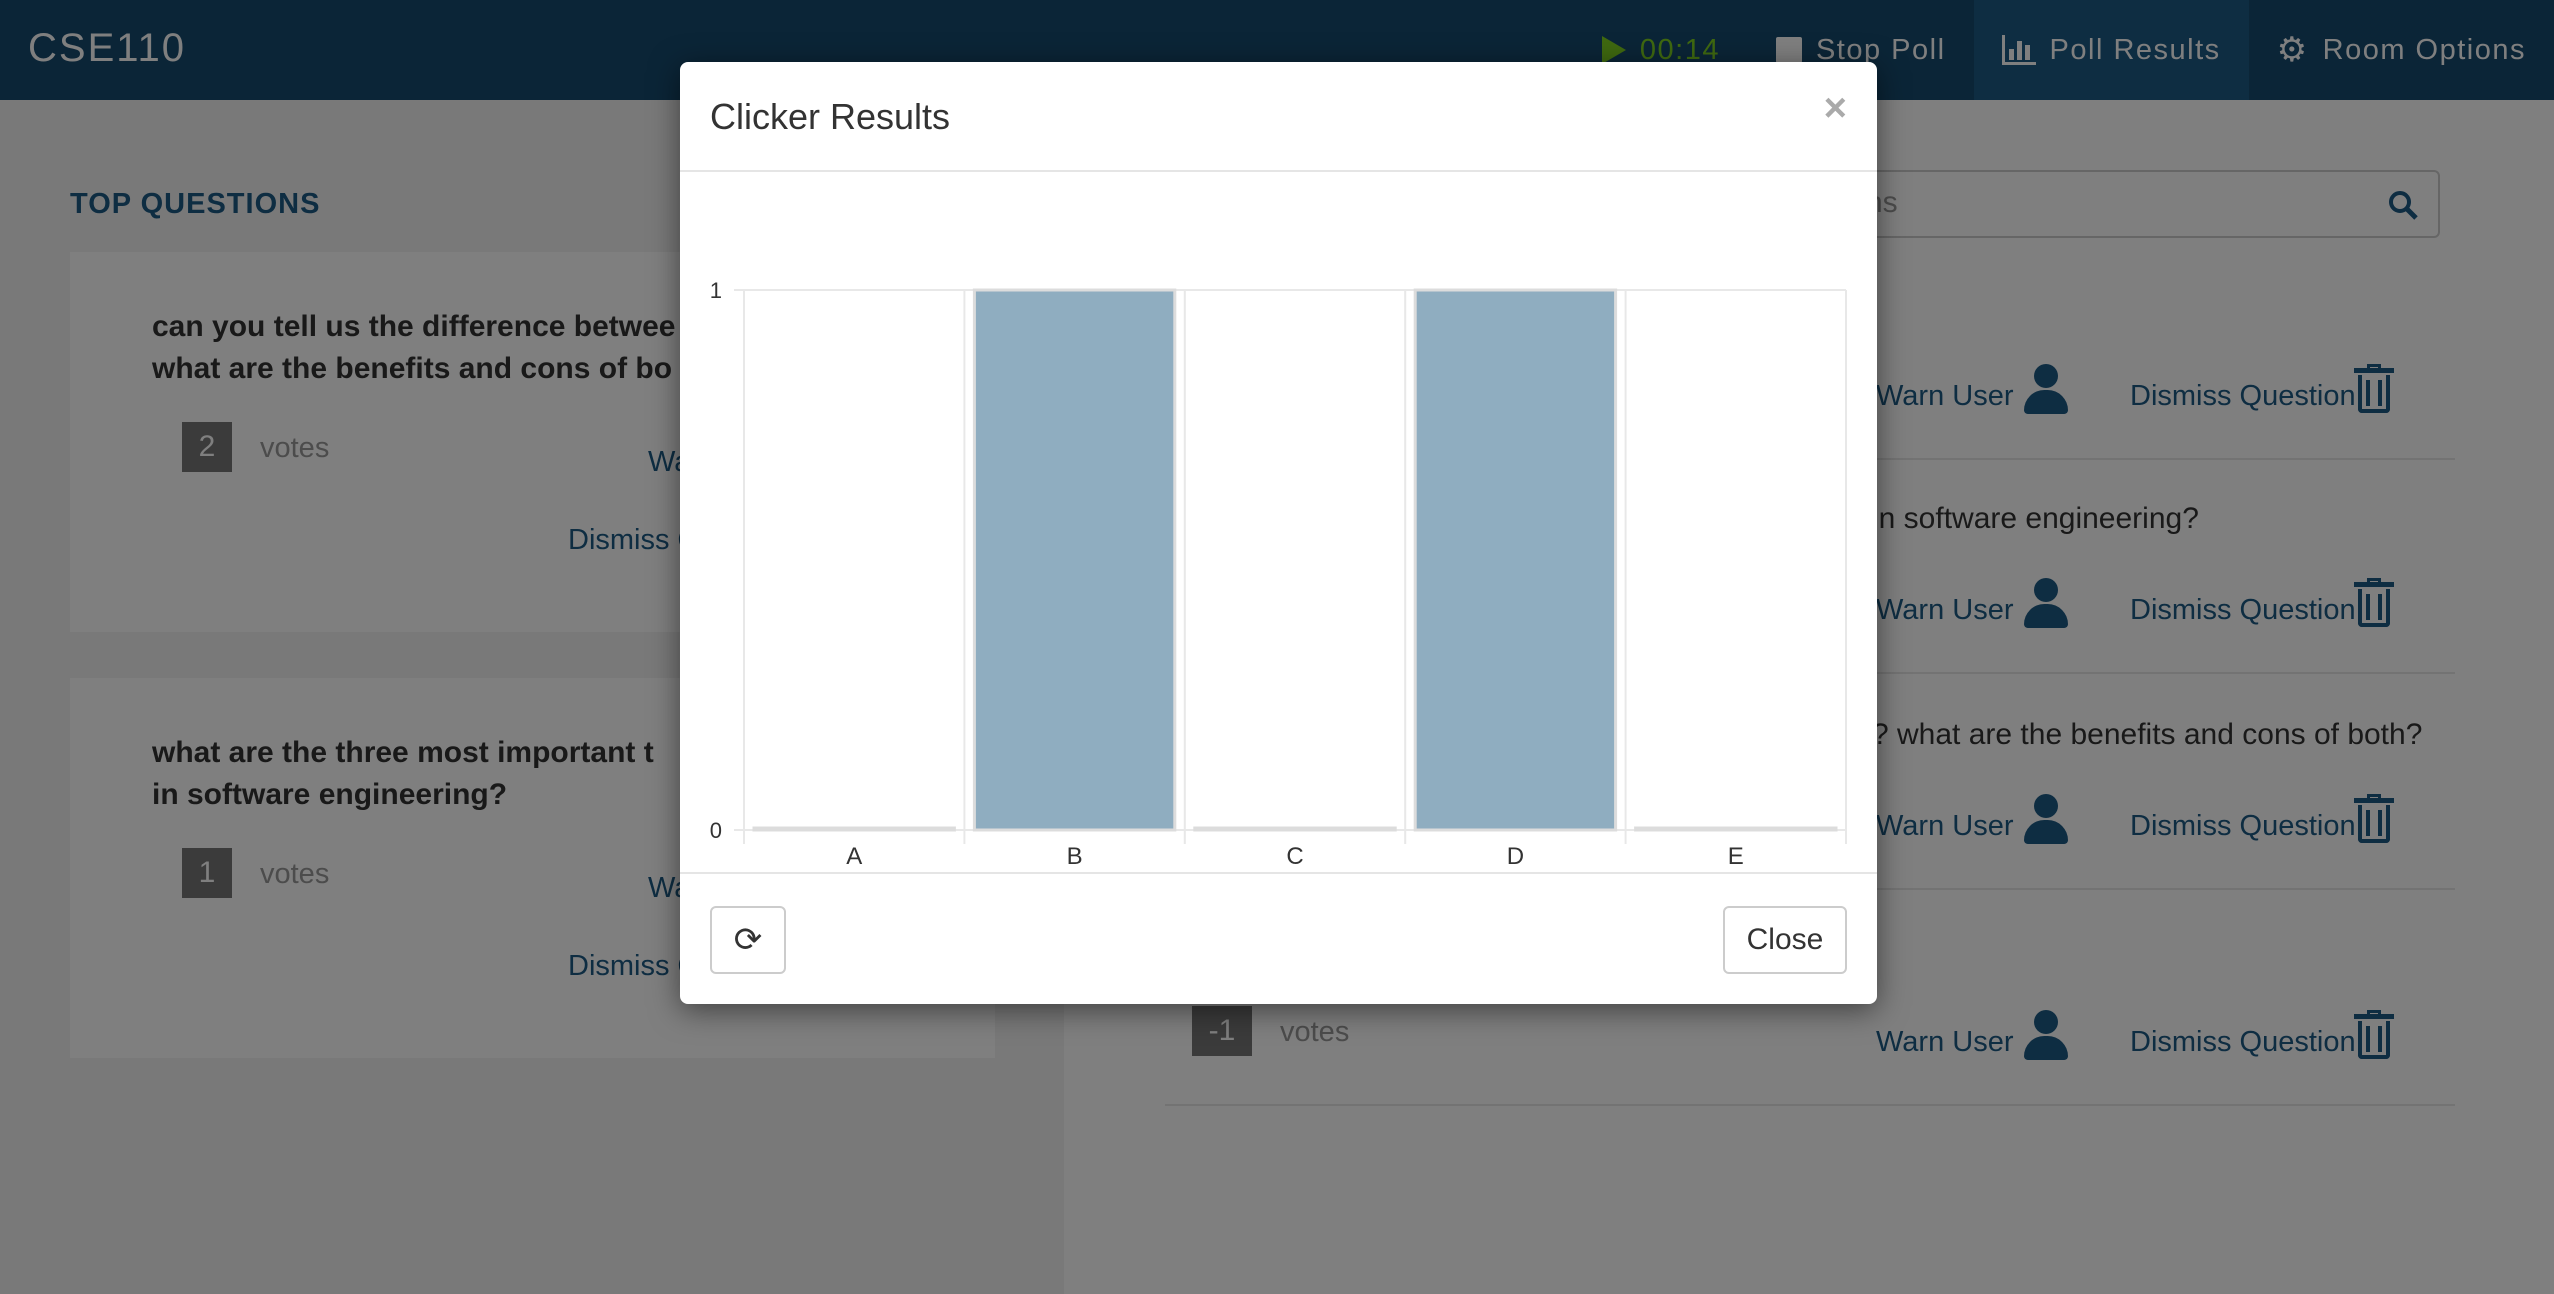 Image resolution: width=2554 pixels, height=1294 pixels. What do you see at coordinates (1835, 108) in the screenshot?
I see `close-icon: ×` at bounding box center [1835, 108].